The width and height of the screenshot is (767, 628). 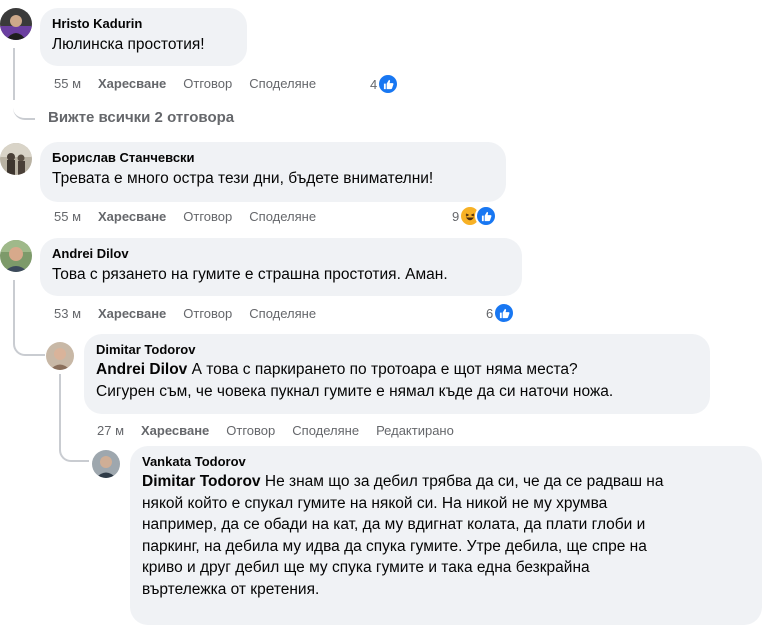 I want to click on comment-time: 53 м, so click(x=67, y=313).